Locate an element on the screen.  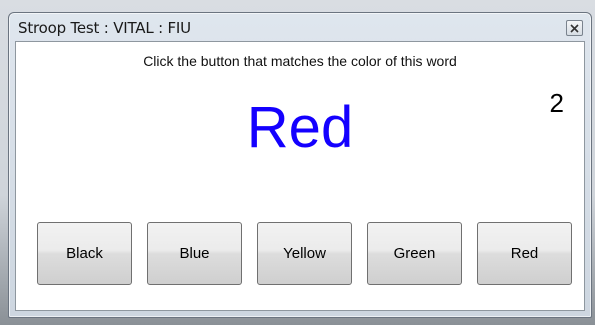
yellow-button: Yellow is located at coordinates (304, 253).